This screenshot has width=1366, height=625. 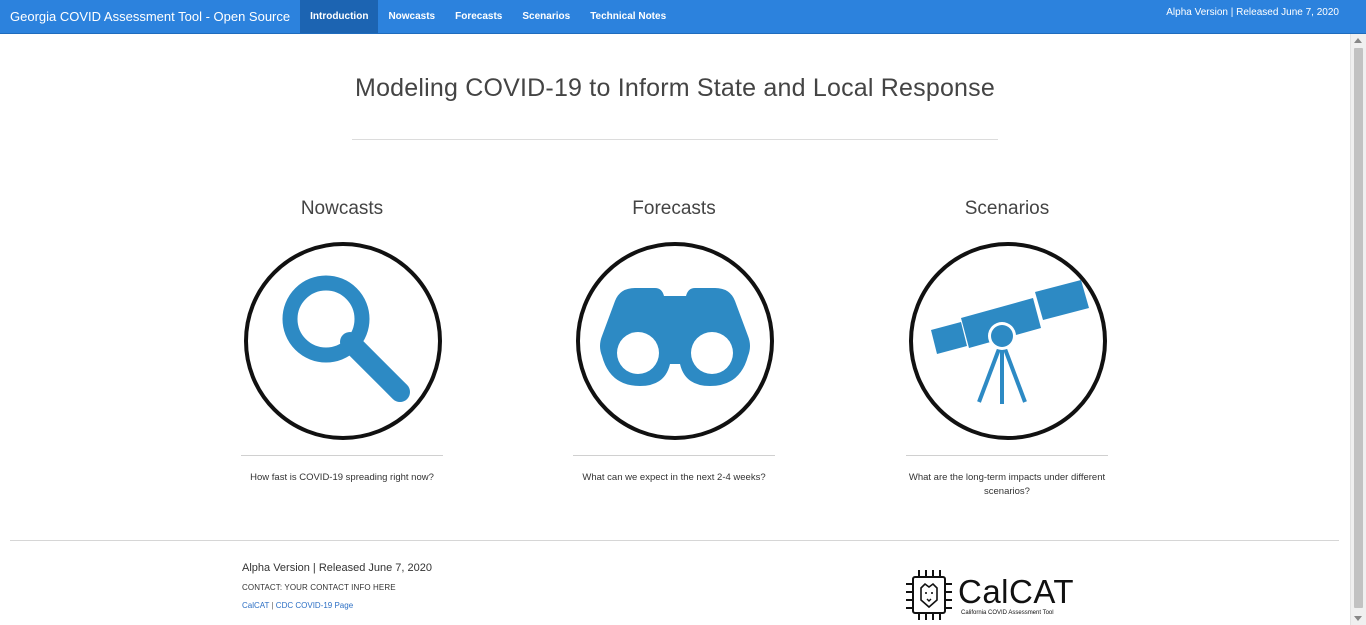 I want to click on calcat-link: CalCAT, so click(x=255, y=605).